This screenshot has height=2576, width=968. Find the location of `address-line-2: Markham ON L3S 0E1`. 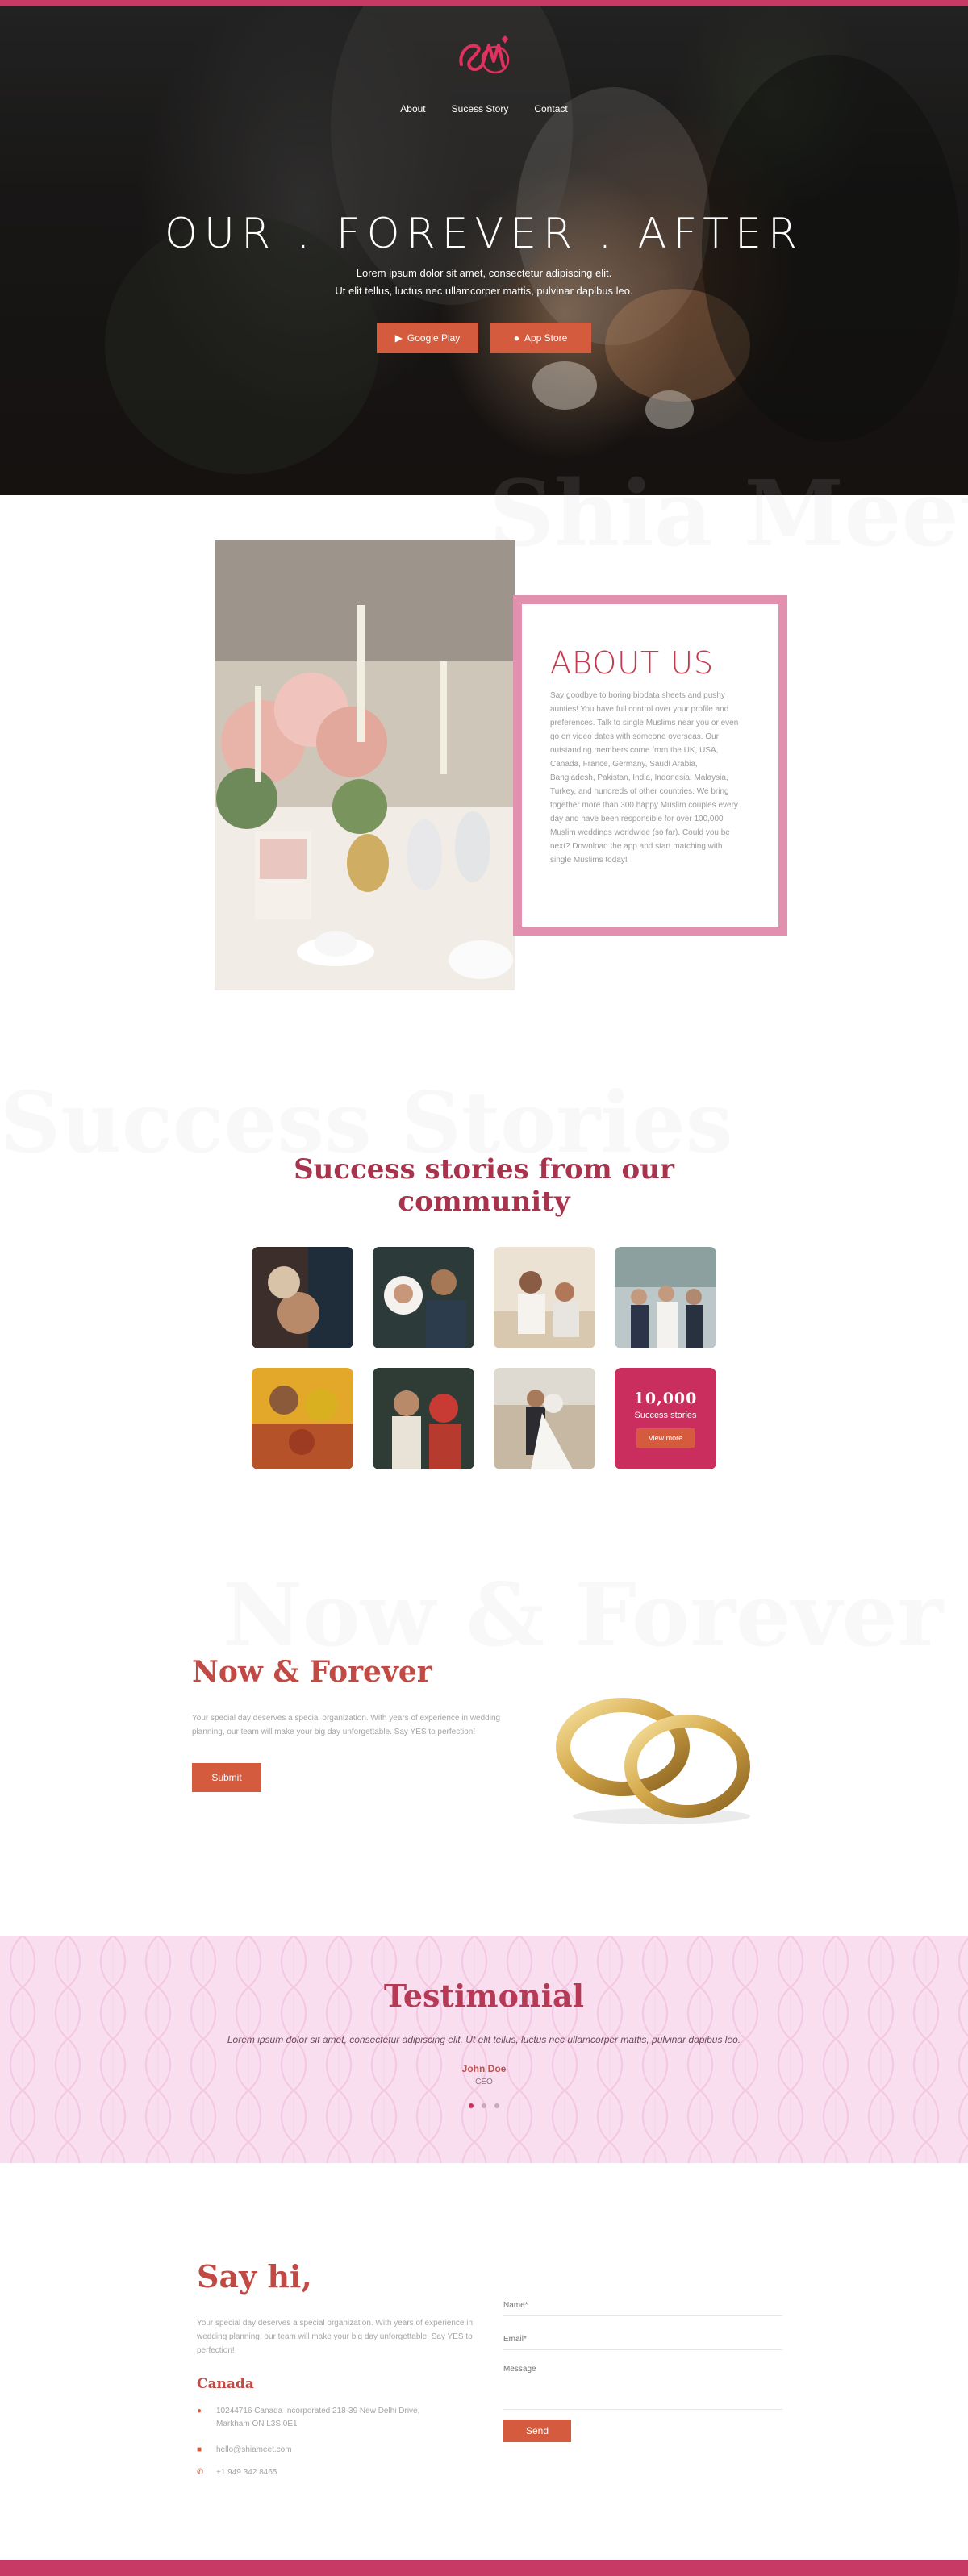

address-line-2: Markham ON L3S 0E1 is located at coordinates (257, 2424).